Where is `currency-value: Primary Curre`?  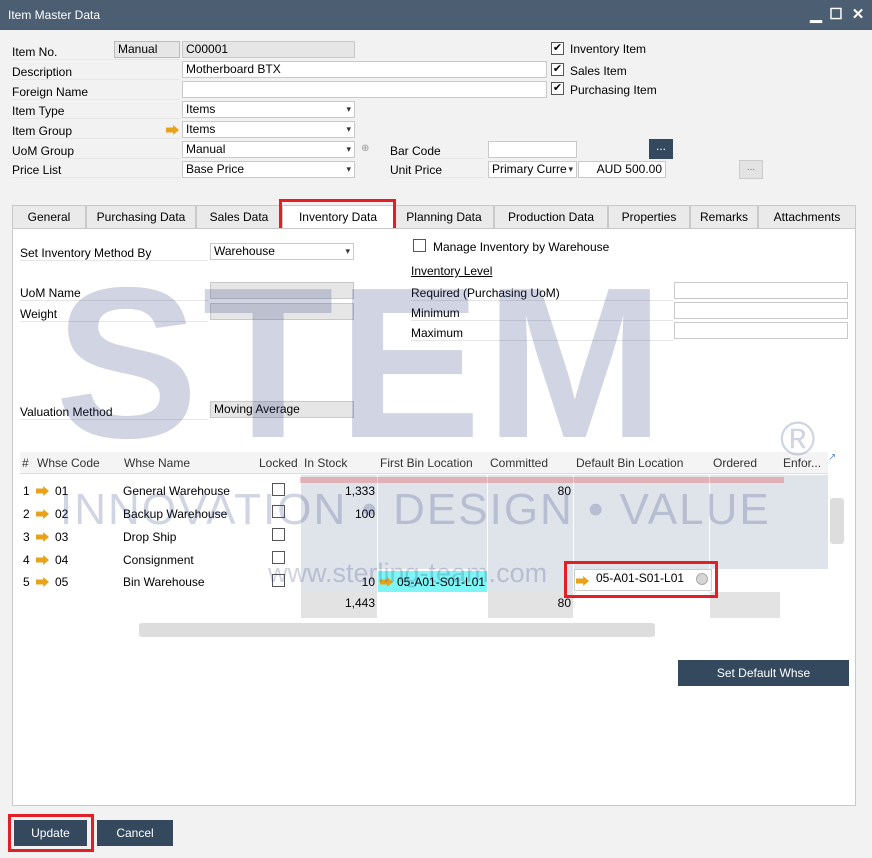 currency-value: Primary Curre is located at coordinates (529, 169).